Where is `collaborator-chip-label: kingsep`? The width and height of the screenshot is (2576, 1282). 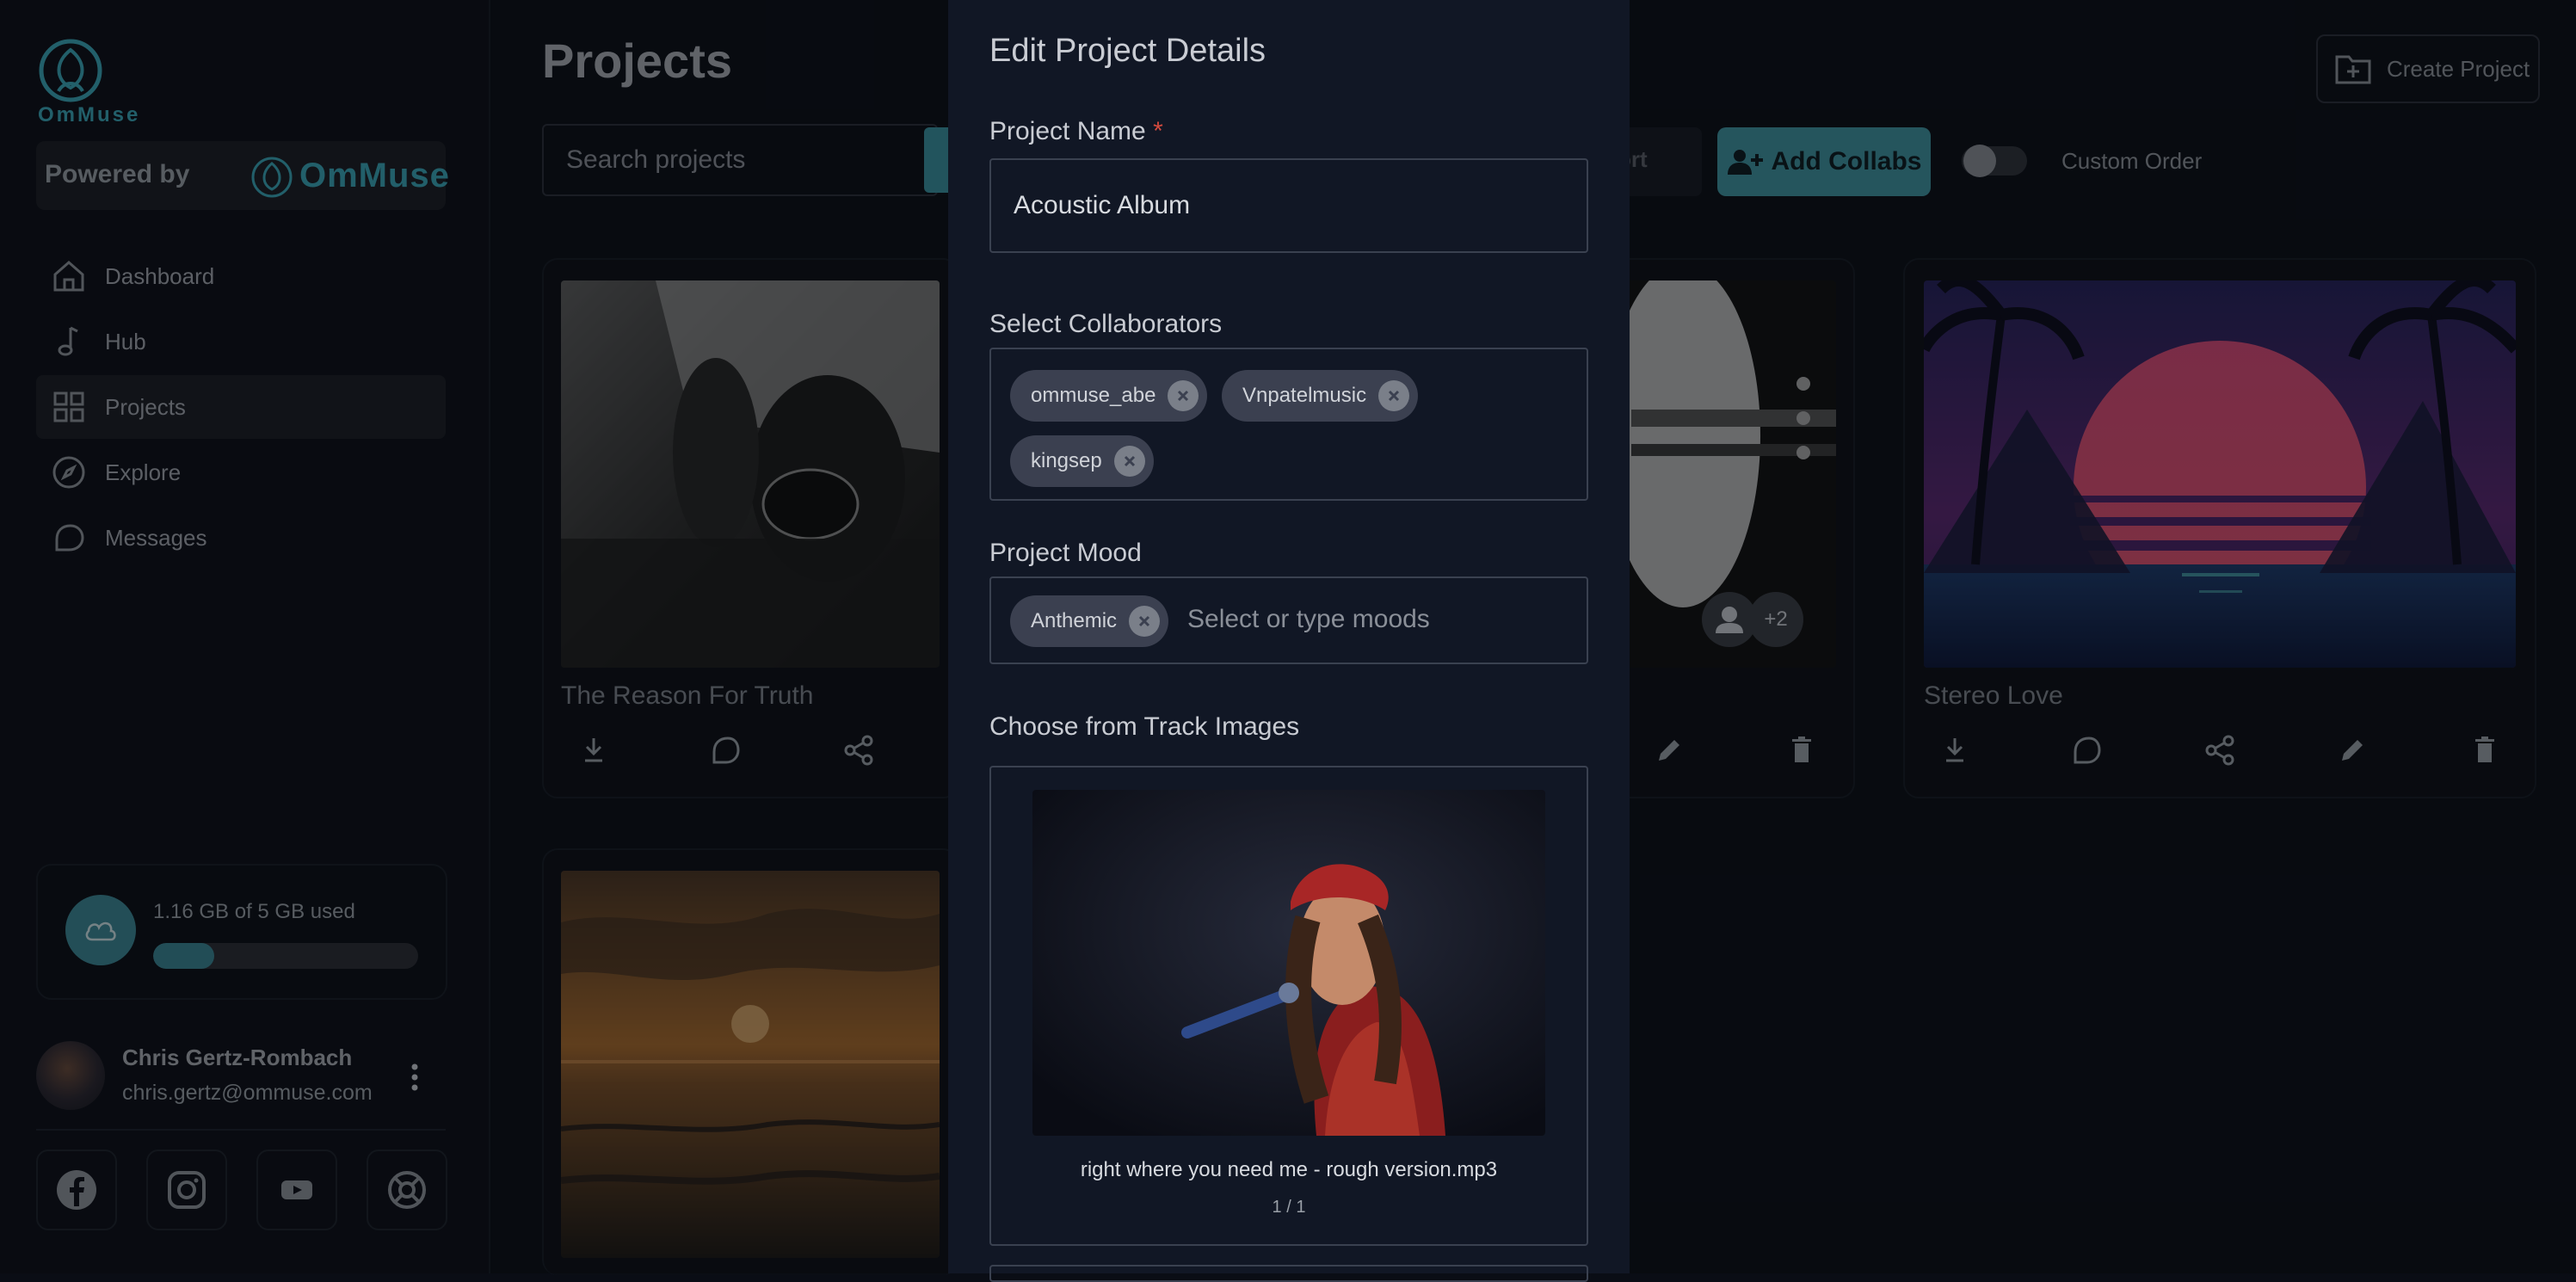 collaborator-chip-label: kingsep is located at coordinates (1066, 460).